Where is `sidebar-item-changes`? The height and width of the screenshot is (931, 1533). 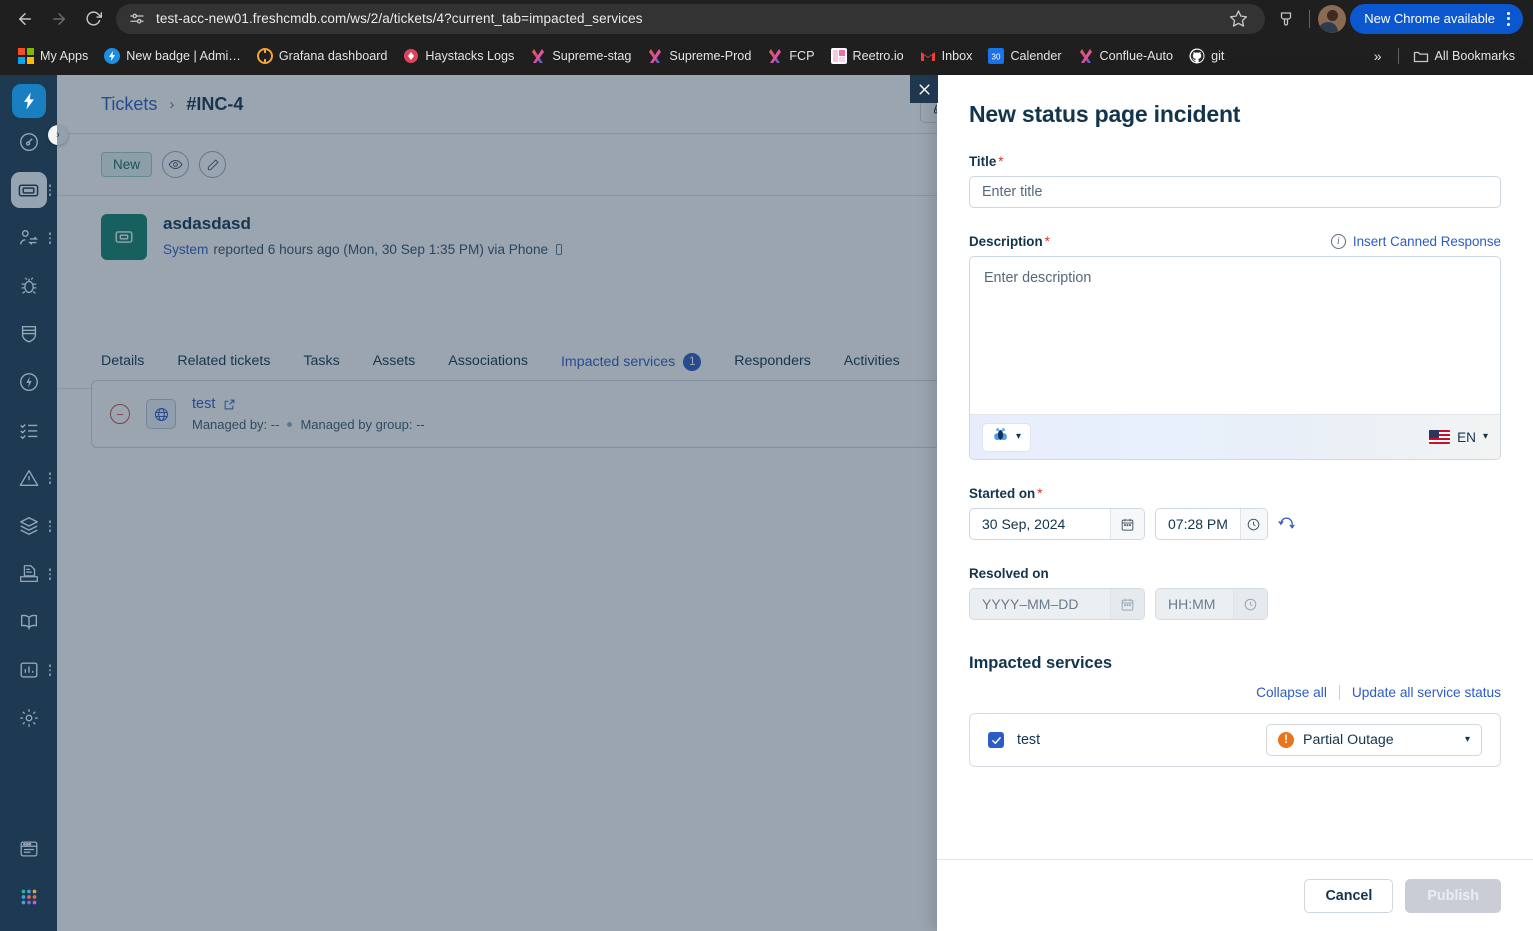
sidebar-item-changes is located at coordinates (28, 382).